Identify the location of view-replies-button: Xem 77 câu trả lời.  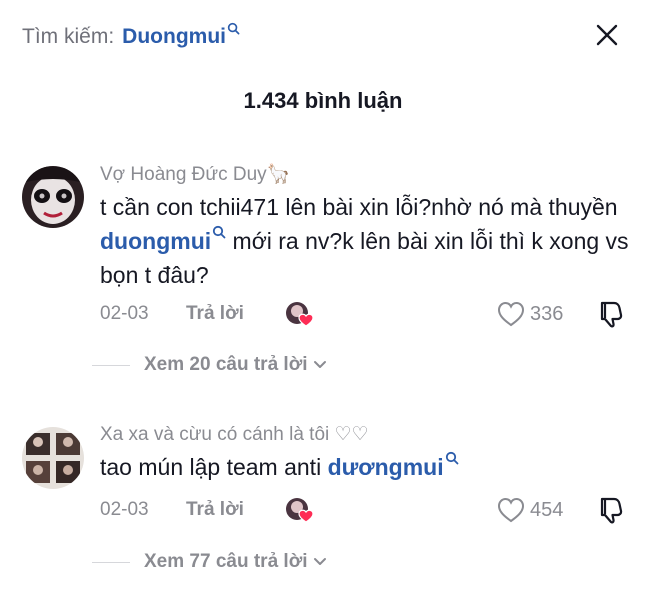
(209, 562).